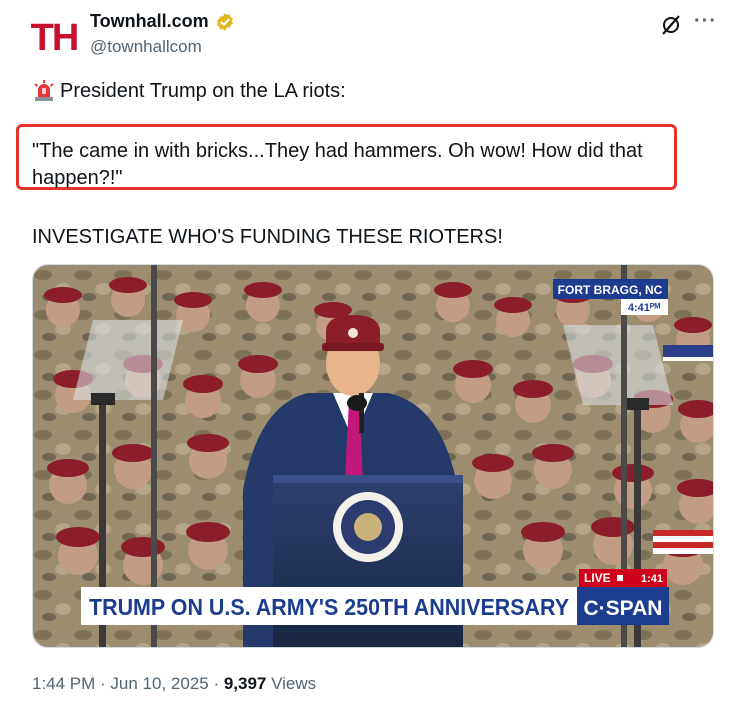 The image size is (750, 713). Describe the element at coordinates (225, 22) in the screenshot. I see `verified-badge-icon` at that location.